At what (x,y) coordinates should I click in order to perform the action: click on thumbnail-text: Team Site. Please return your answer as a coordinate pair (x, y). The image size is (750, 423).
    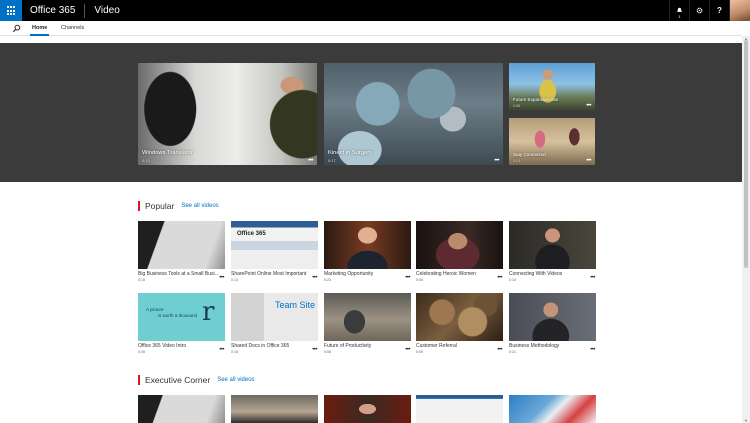
    Looking at the image, I should click on (295, 305).